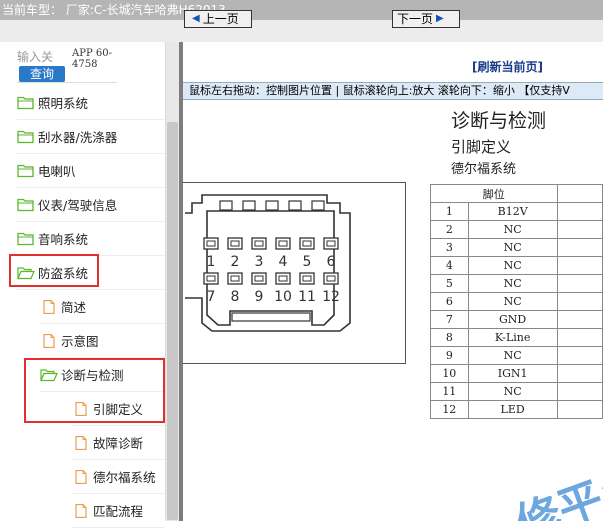  What do you see at coordinates (42, 74) in the screenshot?
I see `search-button: 查询` at bounding box center [42, 74].